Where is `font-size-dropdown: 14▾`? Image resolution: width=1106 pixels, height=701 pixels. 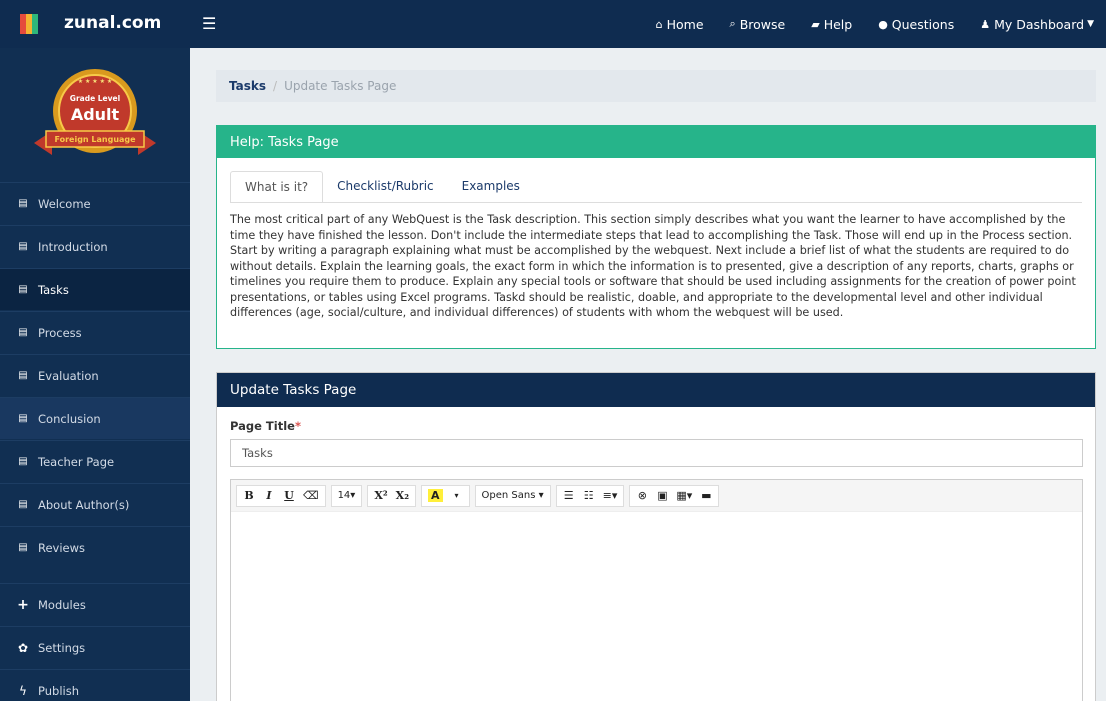
font-size-dropdown: 14▾ is located at coordinates (347, 496).